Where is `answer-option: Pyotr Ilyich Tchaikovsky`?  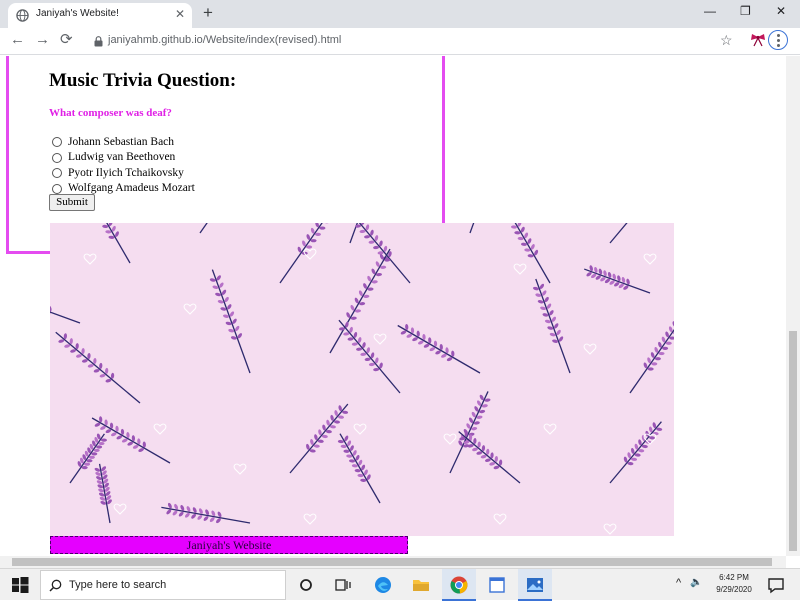 answer-option: Pyotr Ilyich Tchaikovsky is located at coordinates (123, 173).